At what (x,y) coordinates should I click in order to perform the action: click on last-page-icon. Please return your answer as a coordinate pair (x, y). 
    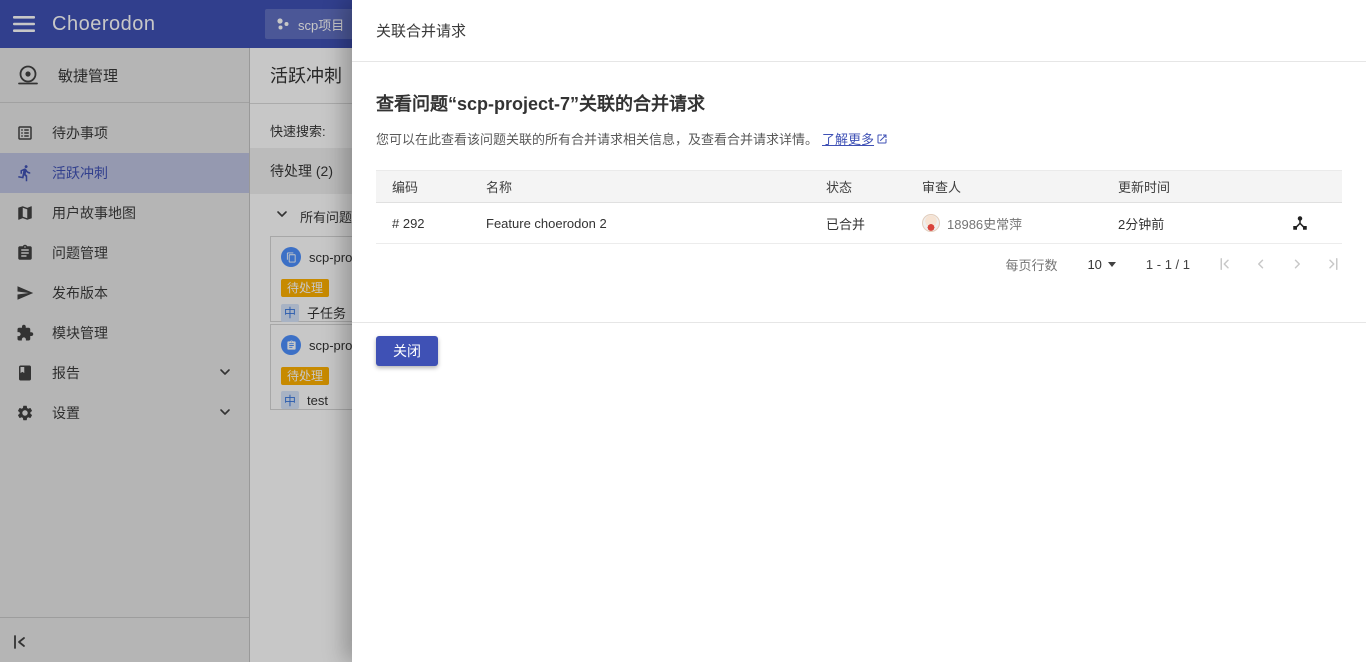
    Looking at the image, I should click on (1333, 264).